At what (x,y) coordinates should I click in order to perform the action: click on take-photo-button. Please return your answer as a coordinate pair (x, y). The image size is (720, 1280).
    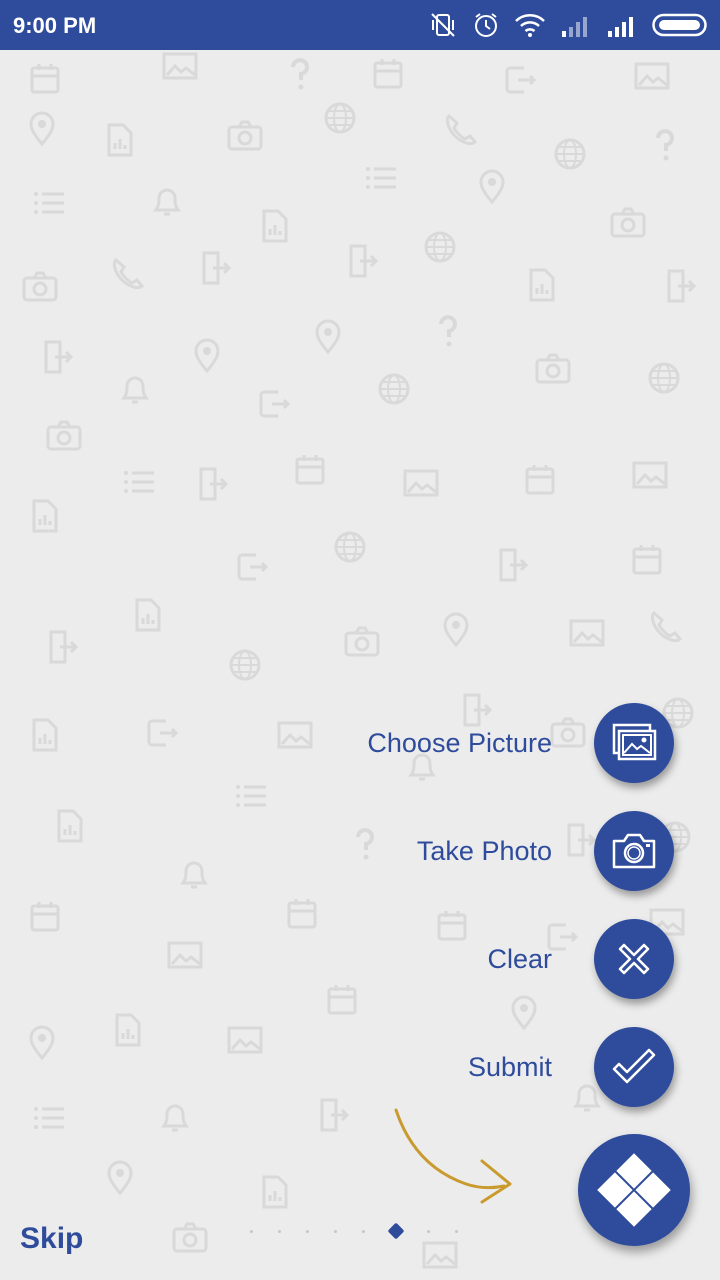
    Looking at the image, I should click on (634, 851).